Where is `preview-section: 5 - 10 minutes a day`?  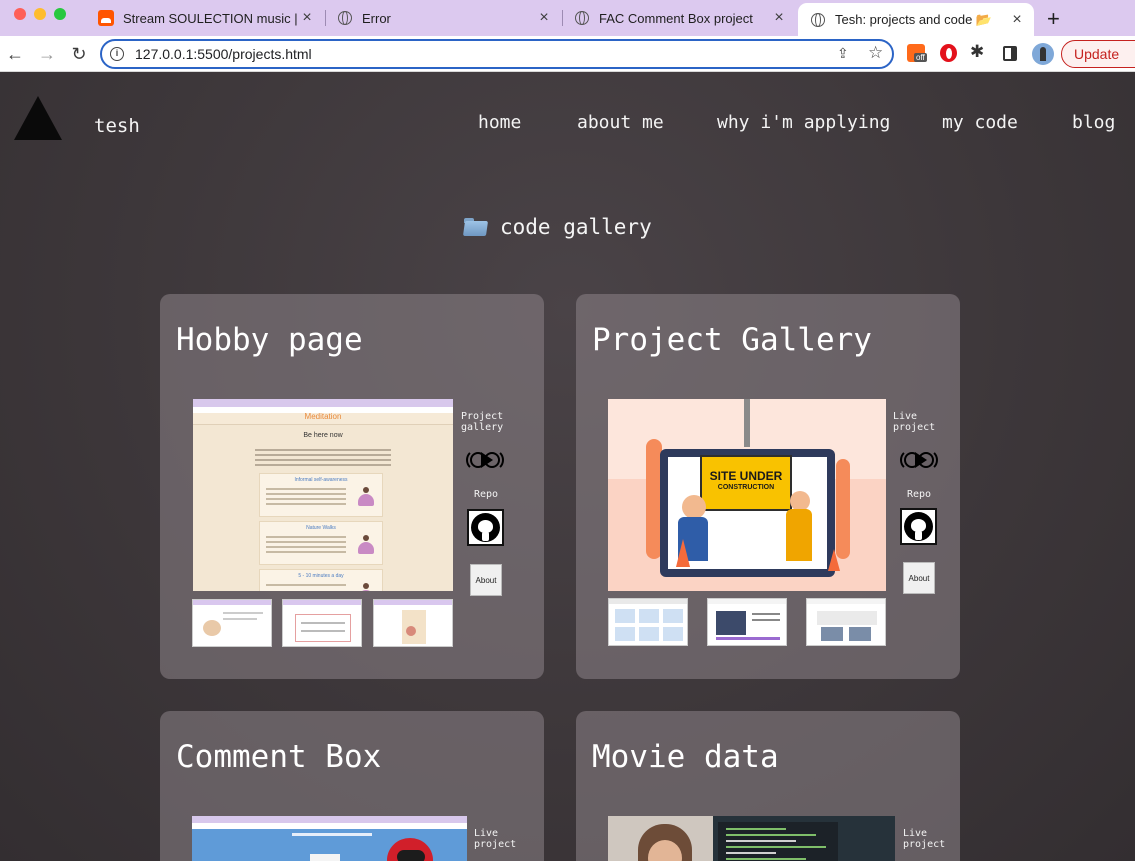 preview-section: 5 - 10 minutes a day is located at coordinates (321, 580).